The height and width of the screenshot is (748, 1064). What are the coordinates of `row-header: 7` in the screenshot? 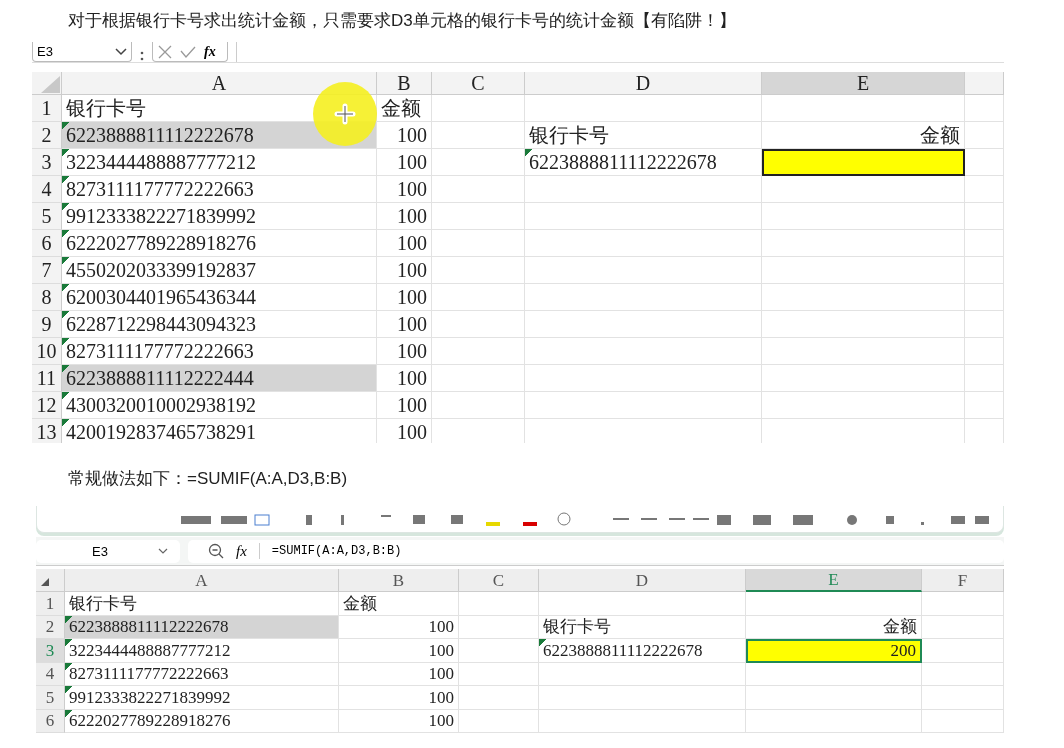 It's located at (47, 270).